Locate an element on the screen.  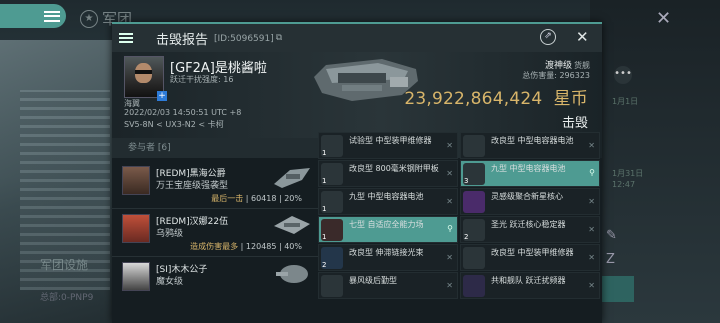
add-icon: + is located at coordinates (162, 96).